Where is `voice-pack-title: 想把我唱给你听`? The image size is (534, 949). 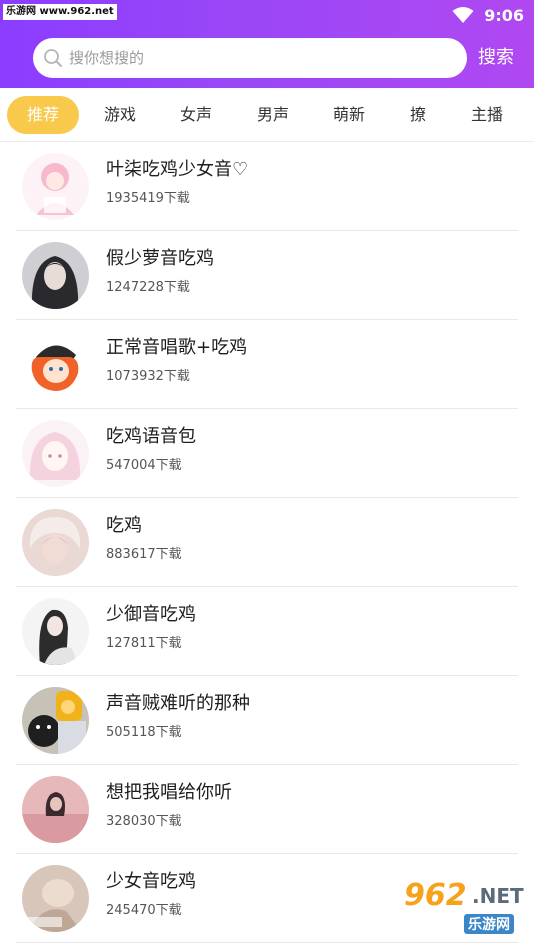
voice-pack-title: 想把我唱给你听 is located at coordinates (169, 792).